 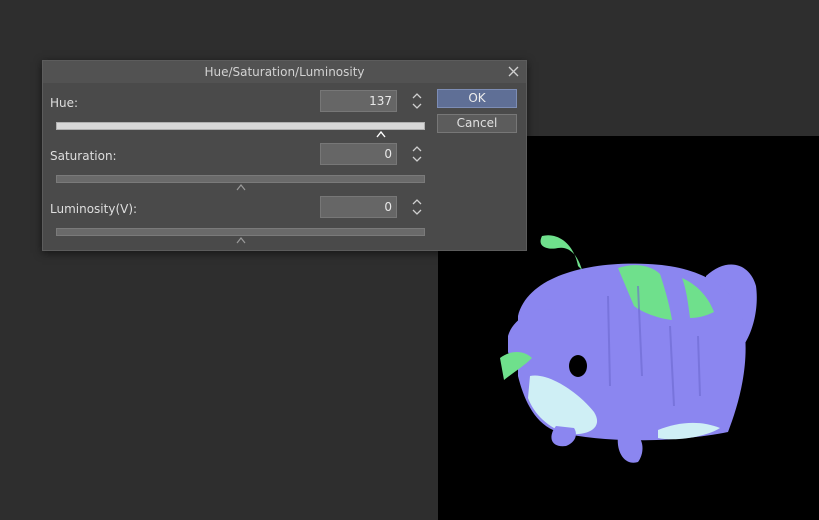 What do you see at coordinates (83, 156) in the screenshot?
I see `saturation-label: Saturation:` at bounding box center [83, 156].